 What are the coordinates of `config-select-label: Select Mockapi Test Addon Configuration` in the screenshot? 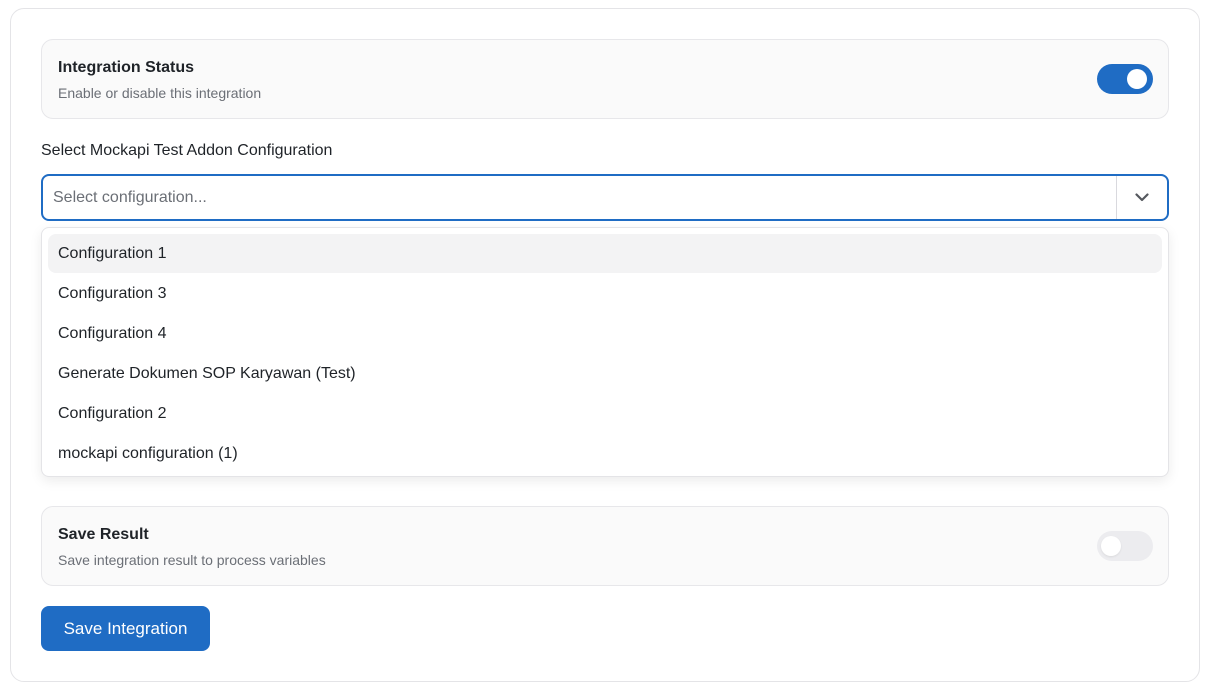 It's located at (187, 150).